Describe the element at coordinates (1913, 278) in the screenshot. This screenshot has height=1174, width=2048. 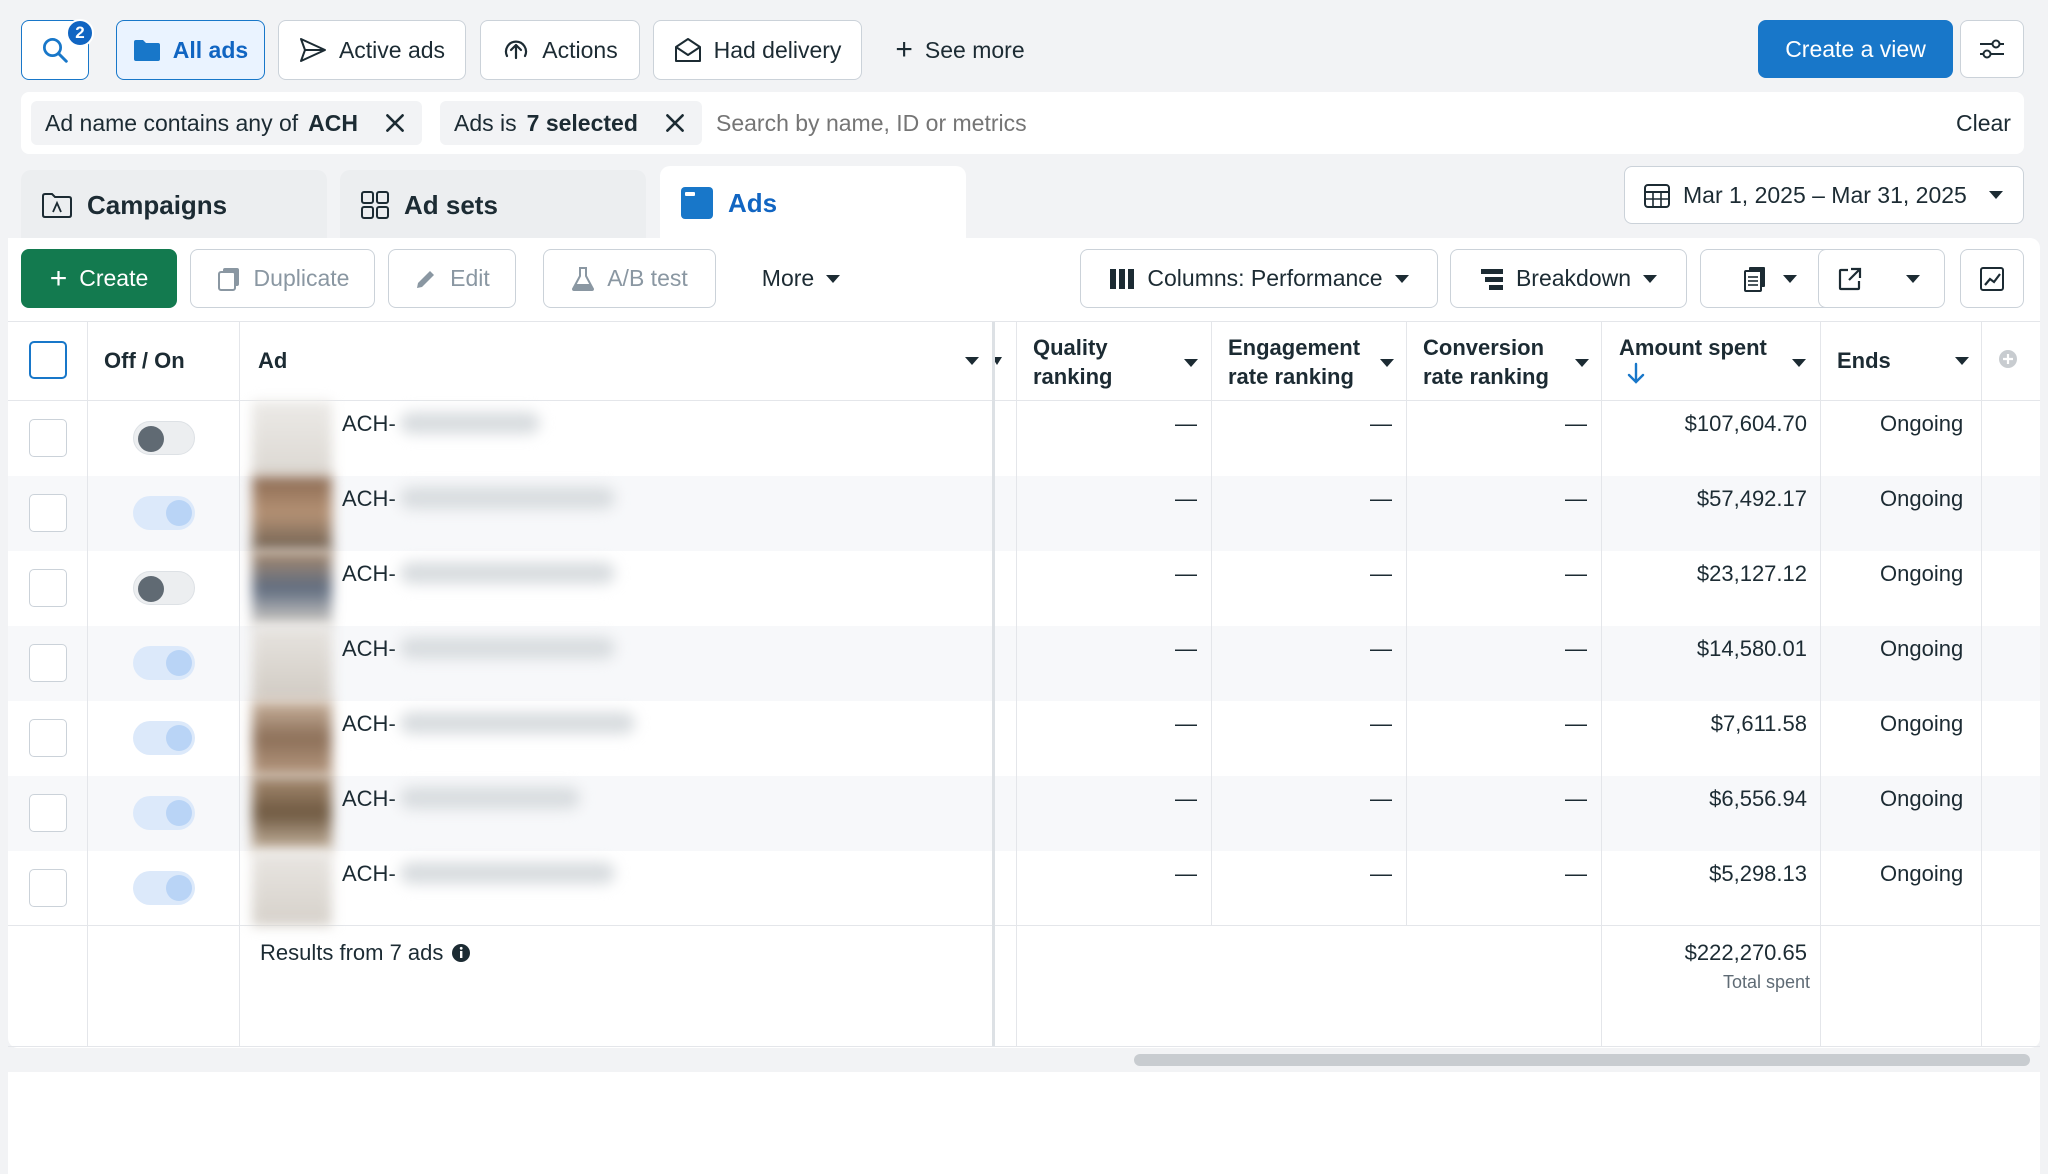
I see `export-options-dropdown` at that location.